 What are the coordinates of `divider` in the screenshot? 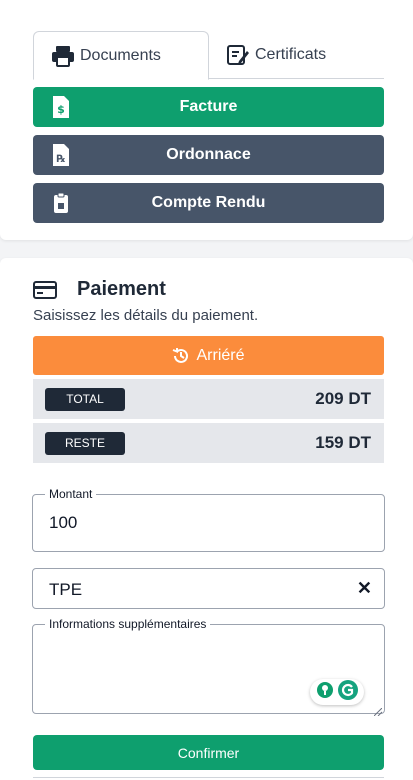 It's located at (208, 777).